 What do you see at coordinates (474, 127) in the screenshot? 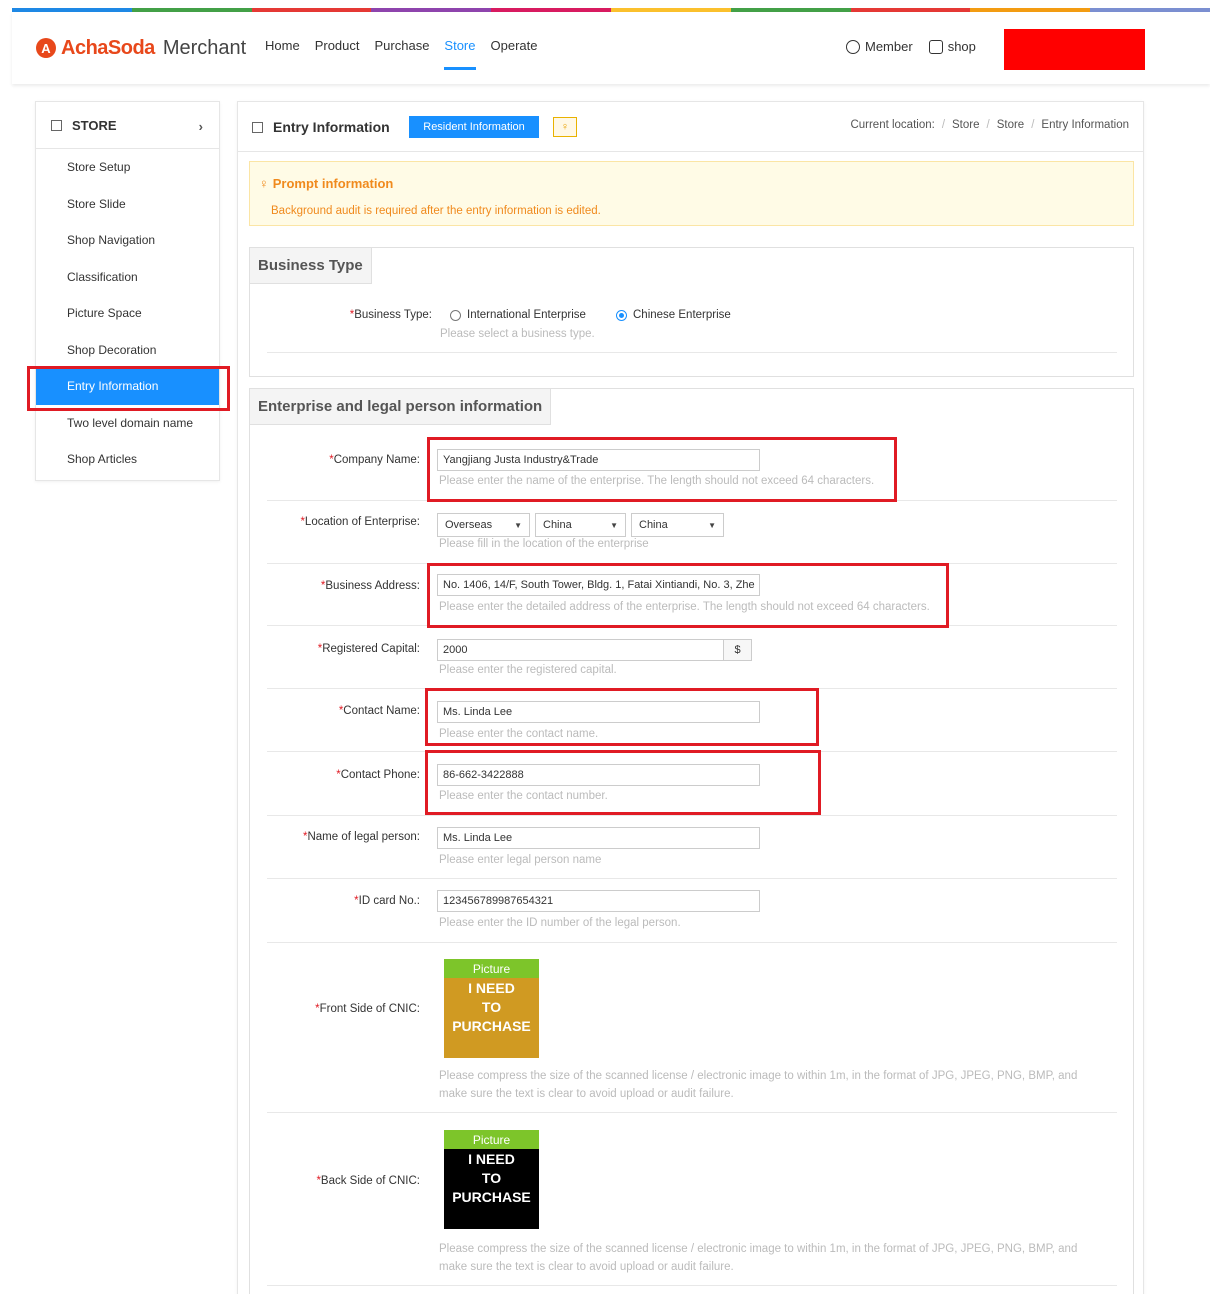
I see `resident-information-button: Resident Information` at bounding box center [474, 127].